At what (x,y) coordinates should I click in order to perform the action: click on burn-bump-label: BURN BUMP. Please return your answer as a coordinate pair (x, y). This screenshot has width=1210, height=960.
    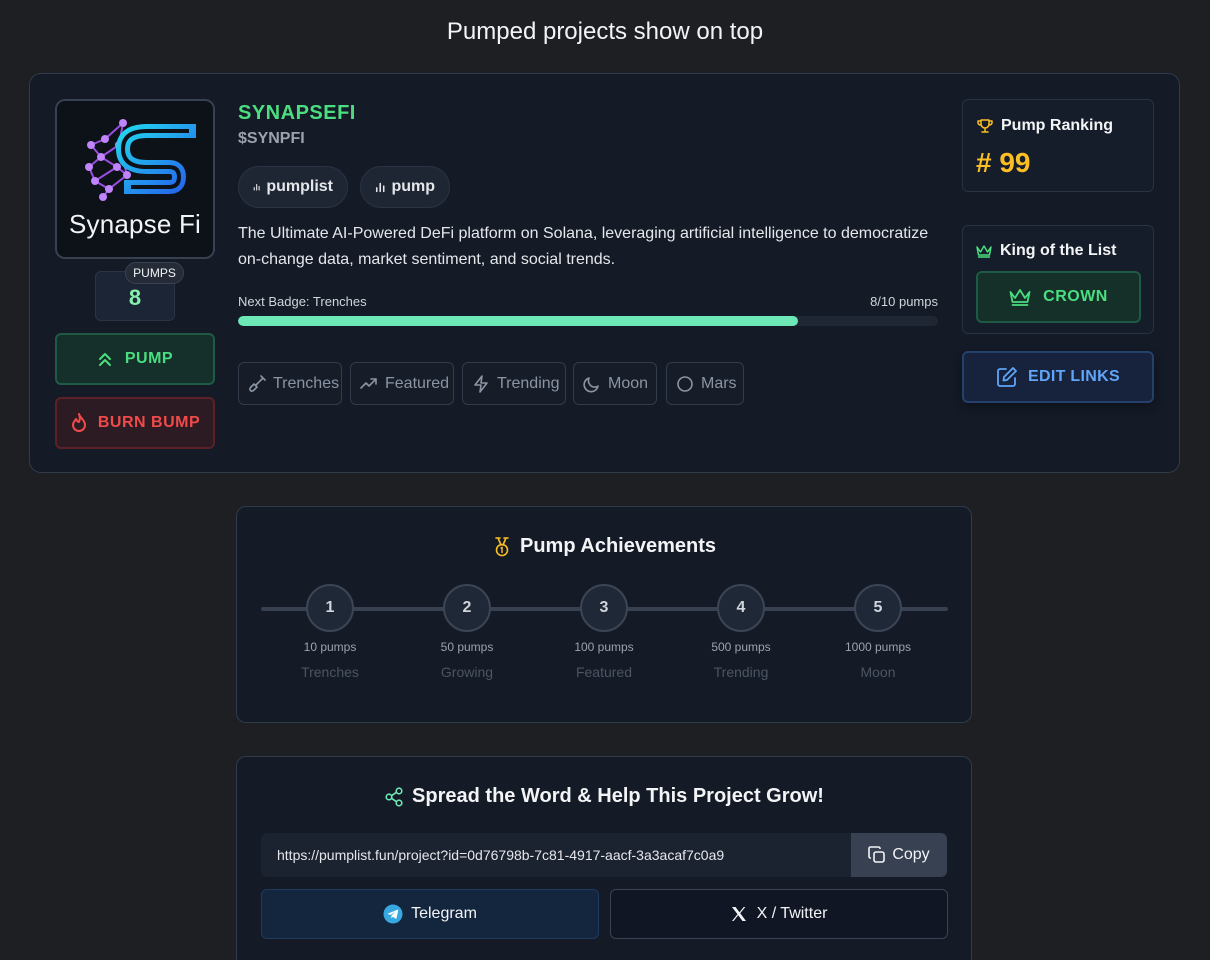
    Looking at the image, I should click on (149, 422).